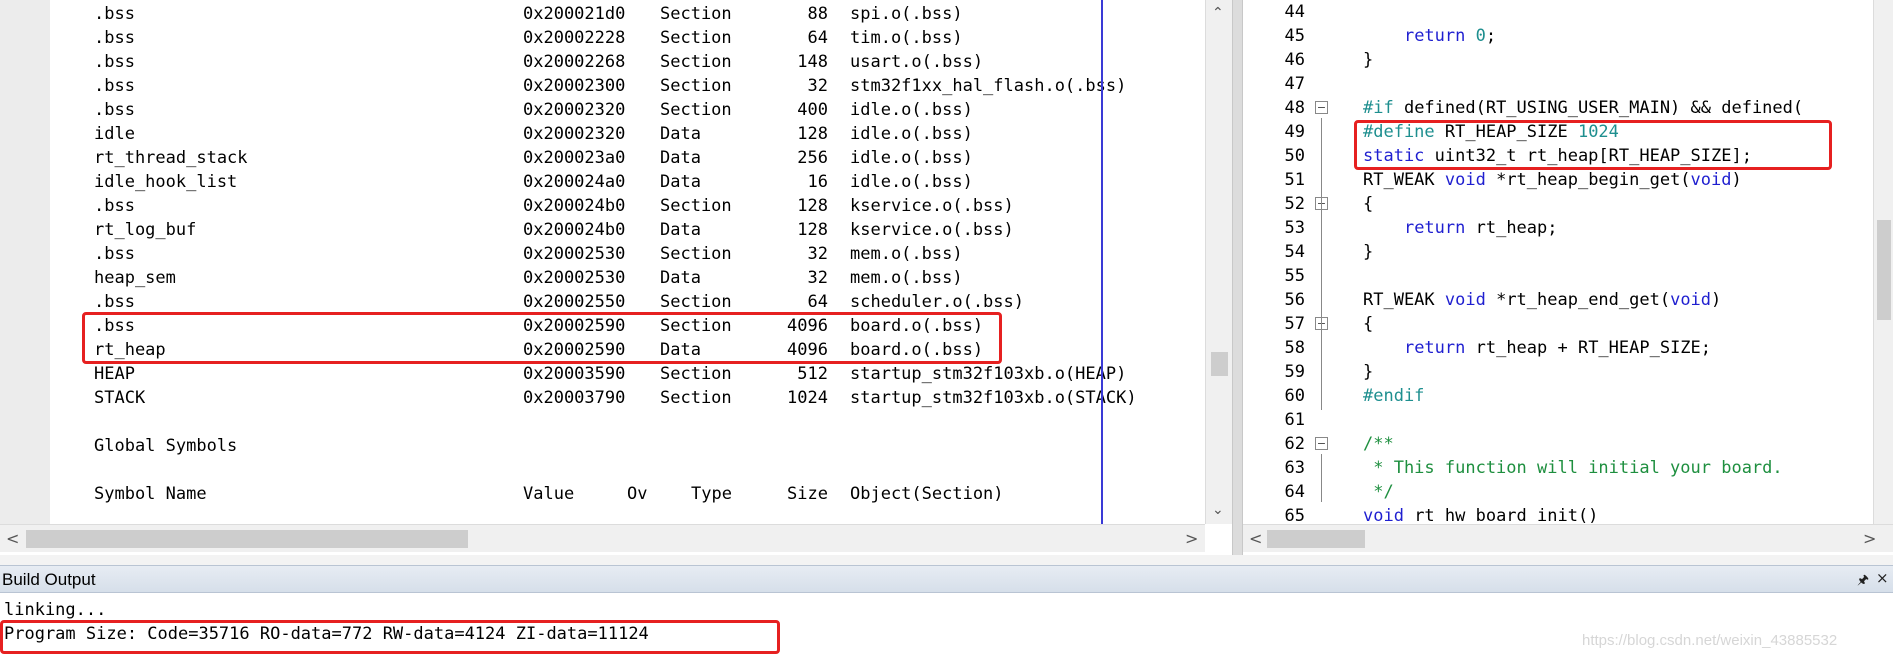 This screenshot has width=1893, height=658. What do you see at coordinates (602, 538) in the screenshot?
I see `map-horizontal-scrollbar: < >` at bounding box center [602, 538].